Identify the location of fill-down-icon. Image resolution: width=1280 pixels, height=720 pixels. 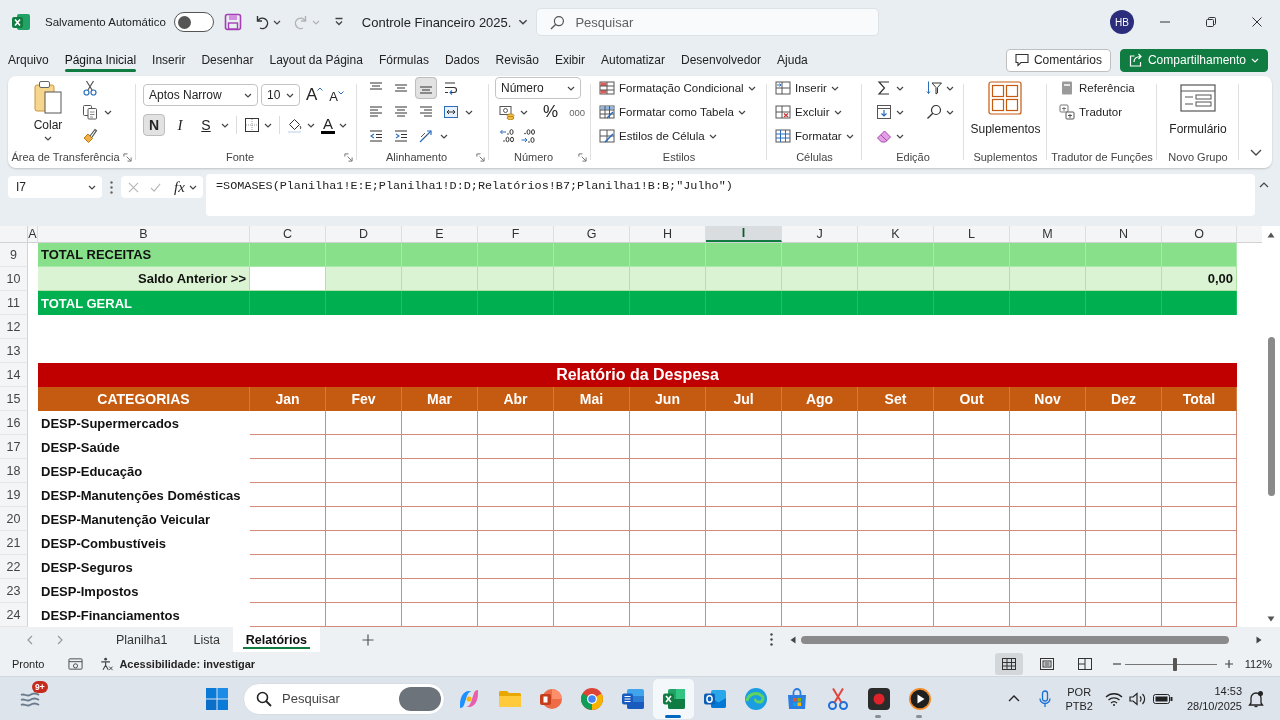
(884, 112).